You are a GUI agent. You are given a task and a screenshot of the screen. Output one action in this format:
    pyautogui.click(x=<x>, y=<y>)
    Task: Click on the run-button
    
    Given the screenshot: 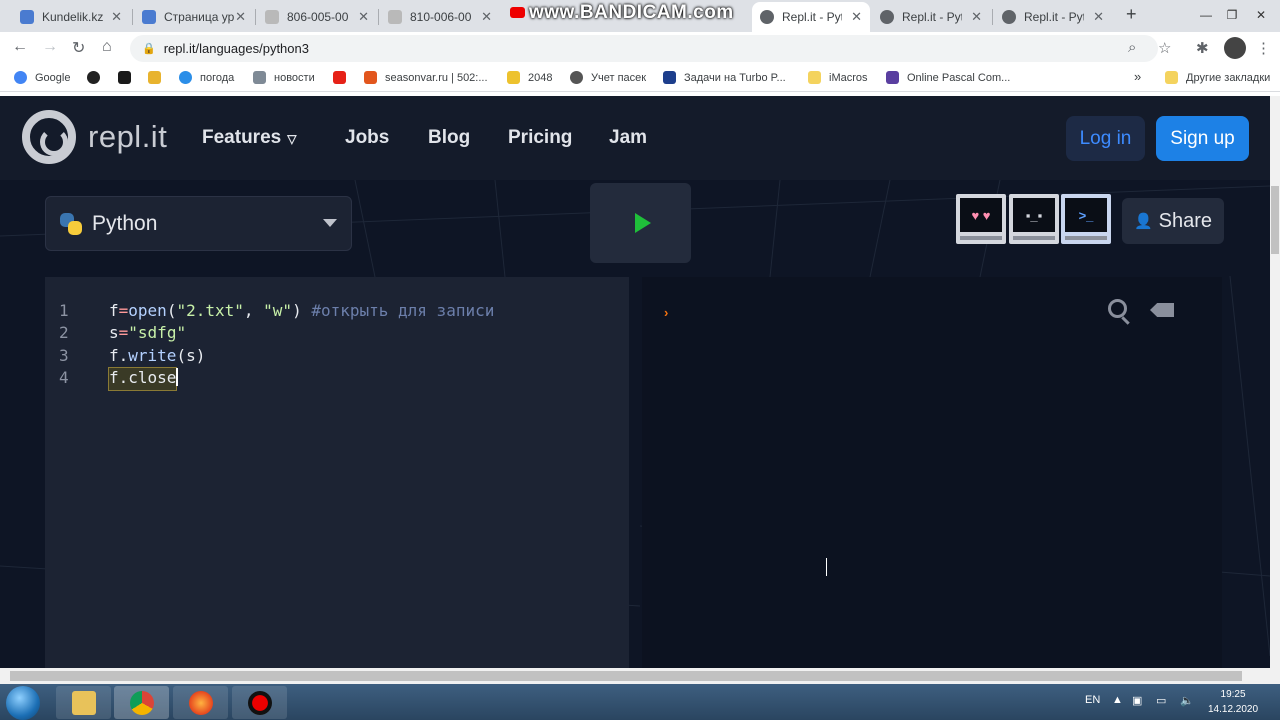 What is the action you would take?
    pyautogui.click(x=640, y=223)
    